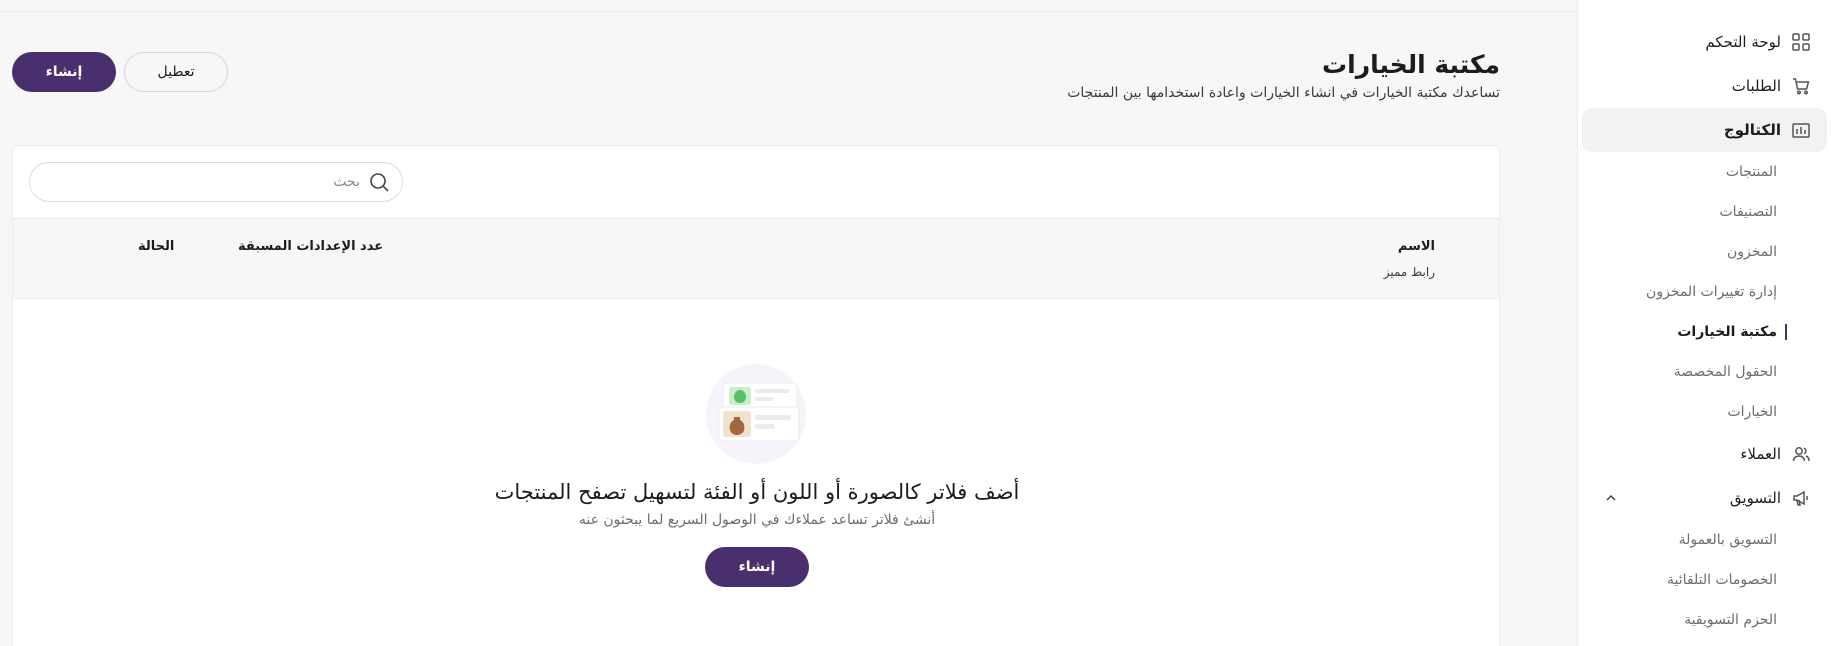 This screenshot has height=646, width=1831. What do you see at coordinates (1416, 246) in the screenshot?
I see `column-header-name: الاسم` at bounding box center [1416, 246].